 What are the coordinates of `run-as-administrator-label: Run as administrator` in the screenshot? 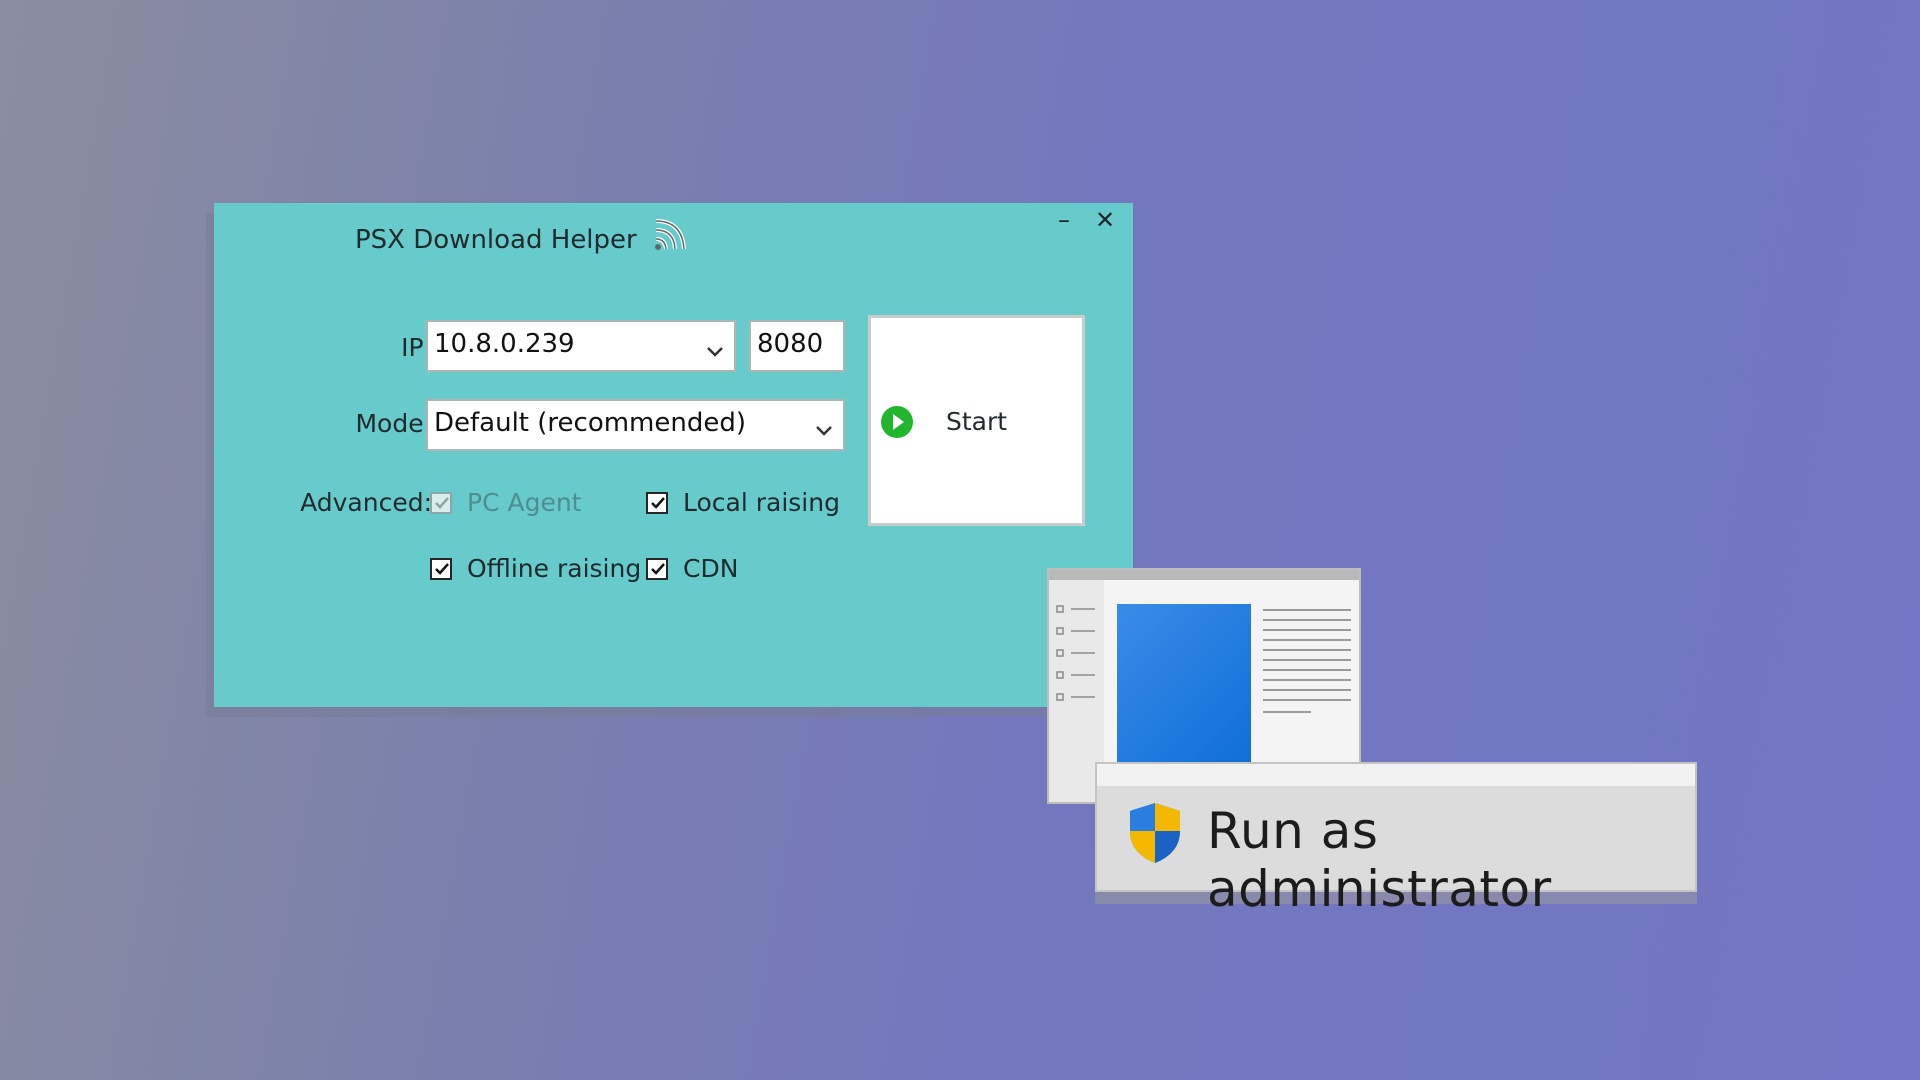 It's located at (1379, 860).